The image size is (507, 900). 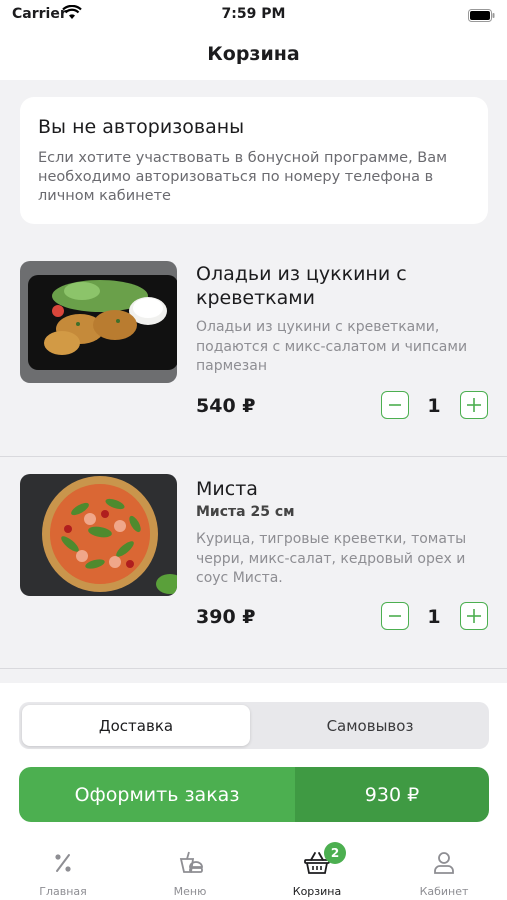 What do you see at coordinates (190, 891) in the screenshot?
I see `tab-label: Меню` at bounding box center [190, 891].